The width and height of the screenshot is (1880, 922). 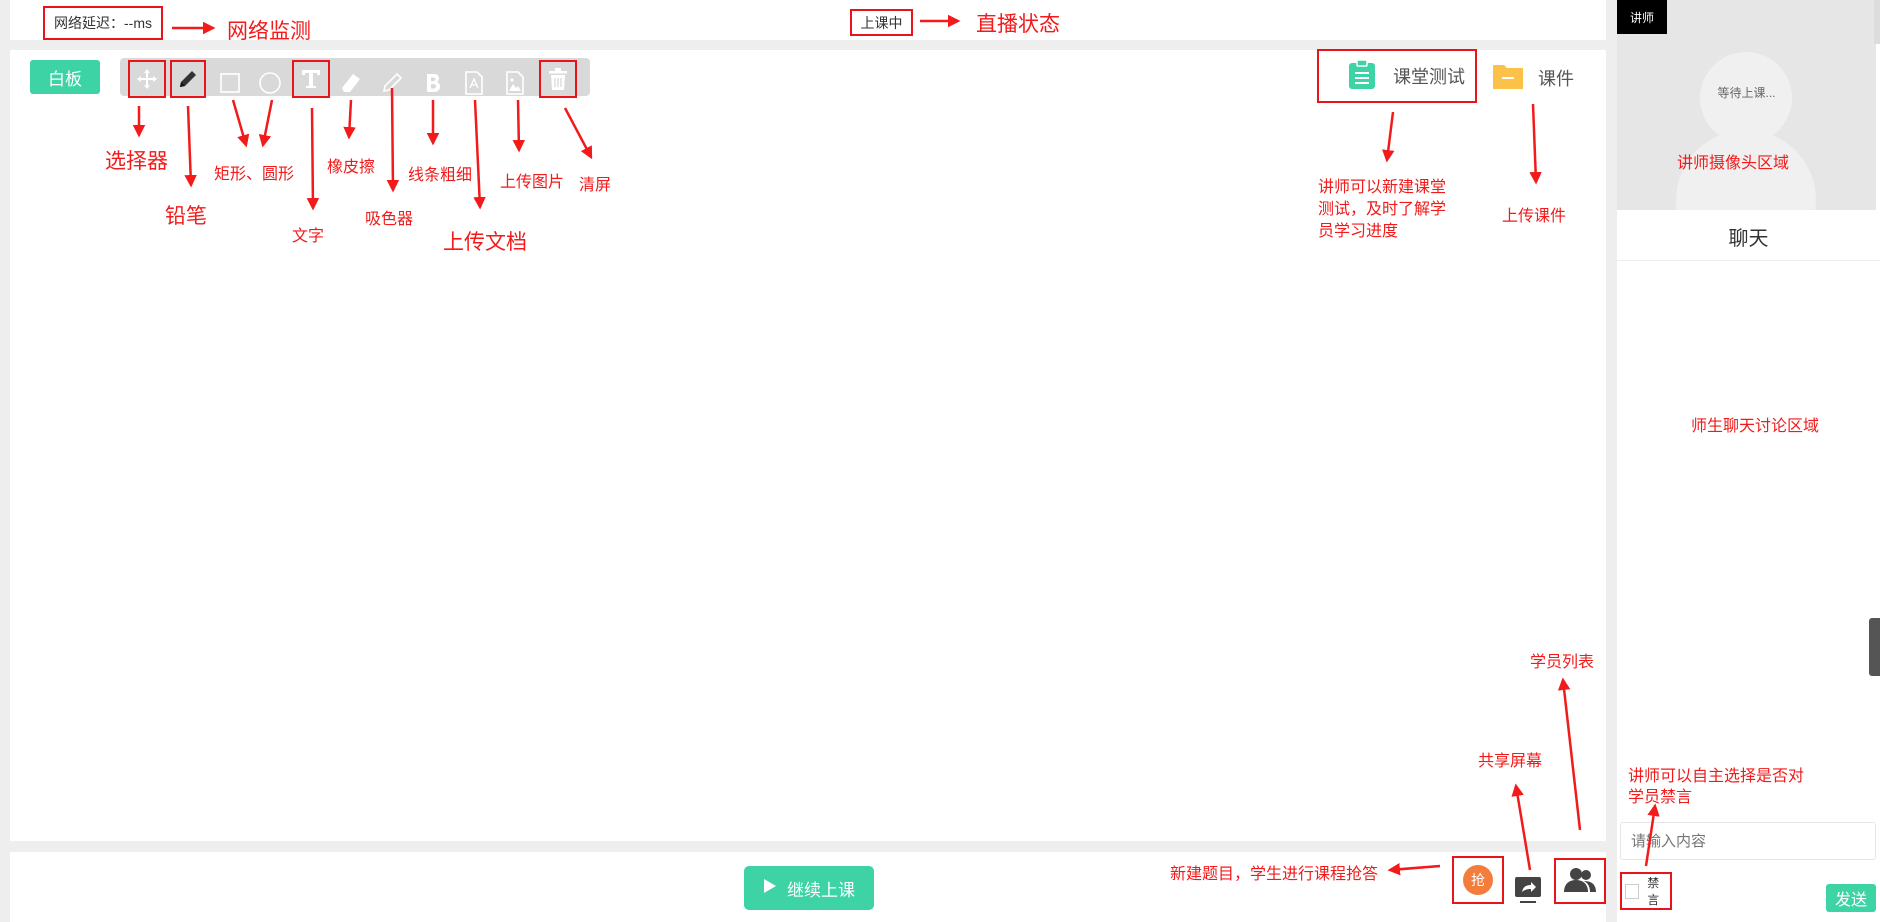 I want to click on selector-tool-button, so click(x=147, y=79).